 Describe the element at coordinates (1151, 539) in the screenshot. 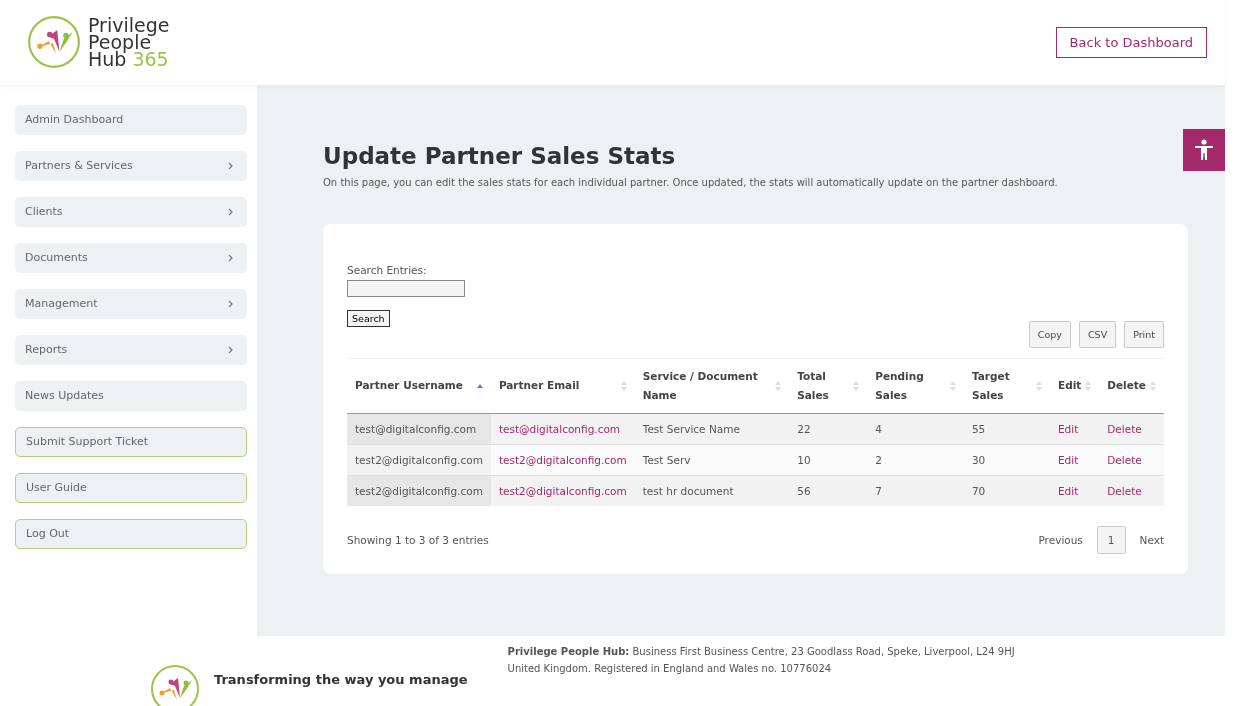

I see `next-button: Next` at that location.